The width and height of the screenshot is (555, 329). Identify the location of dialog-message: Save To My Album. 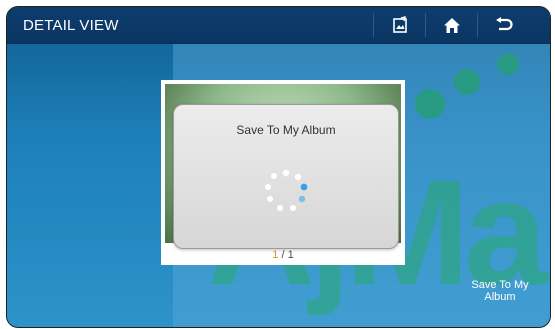
(286, 130).